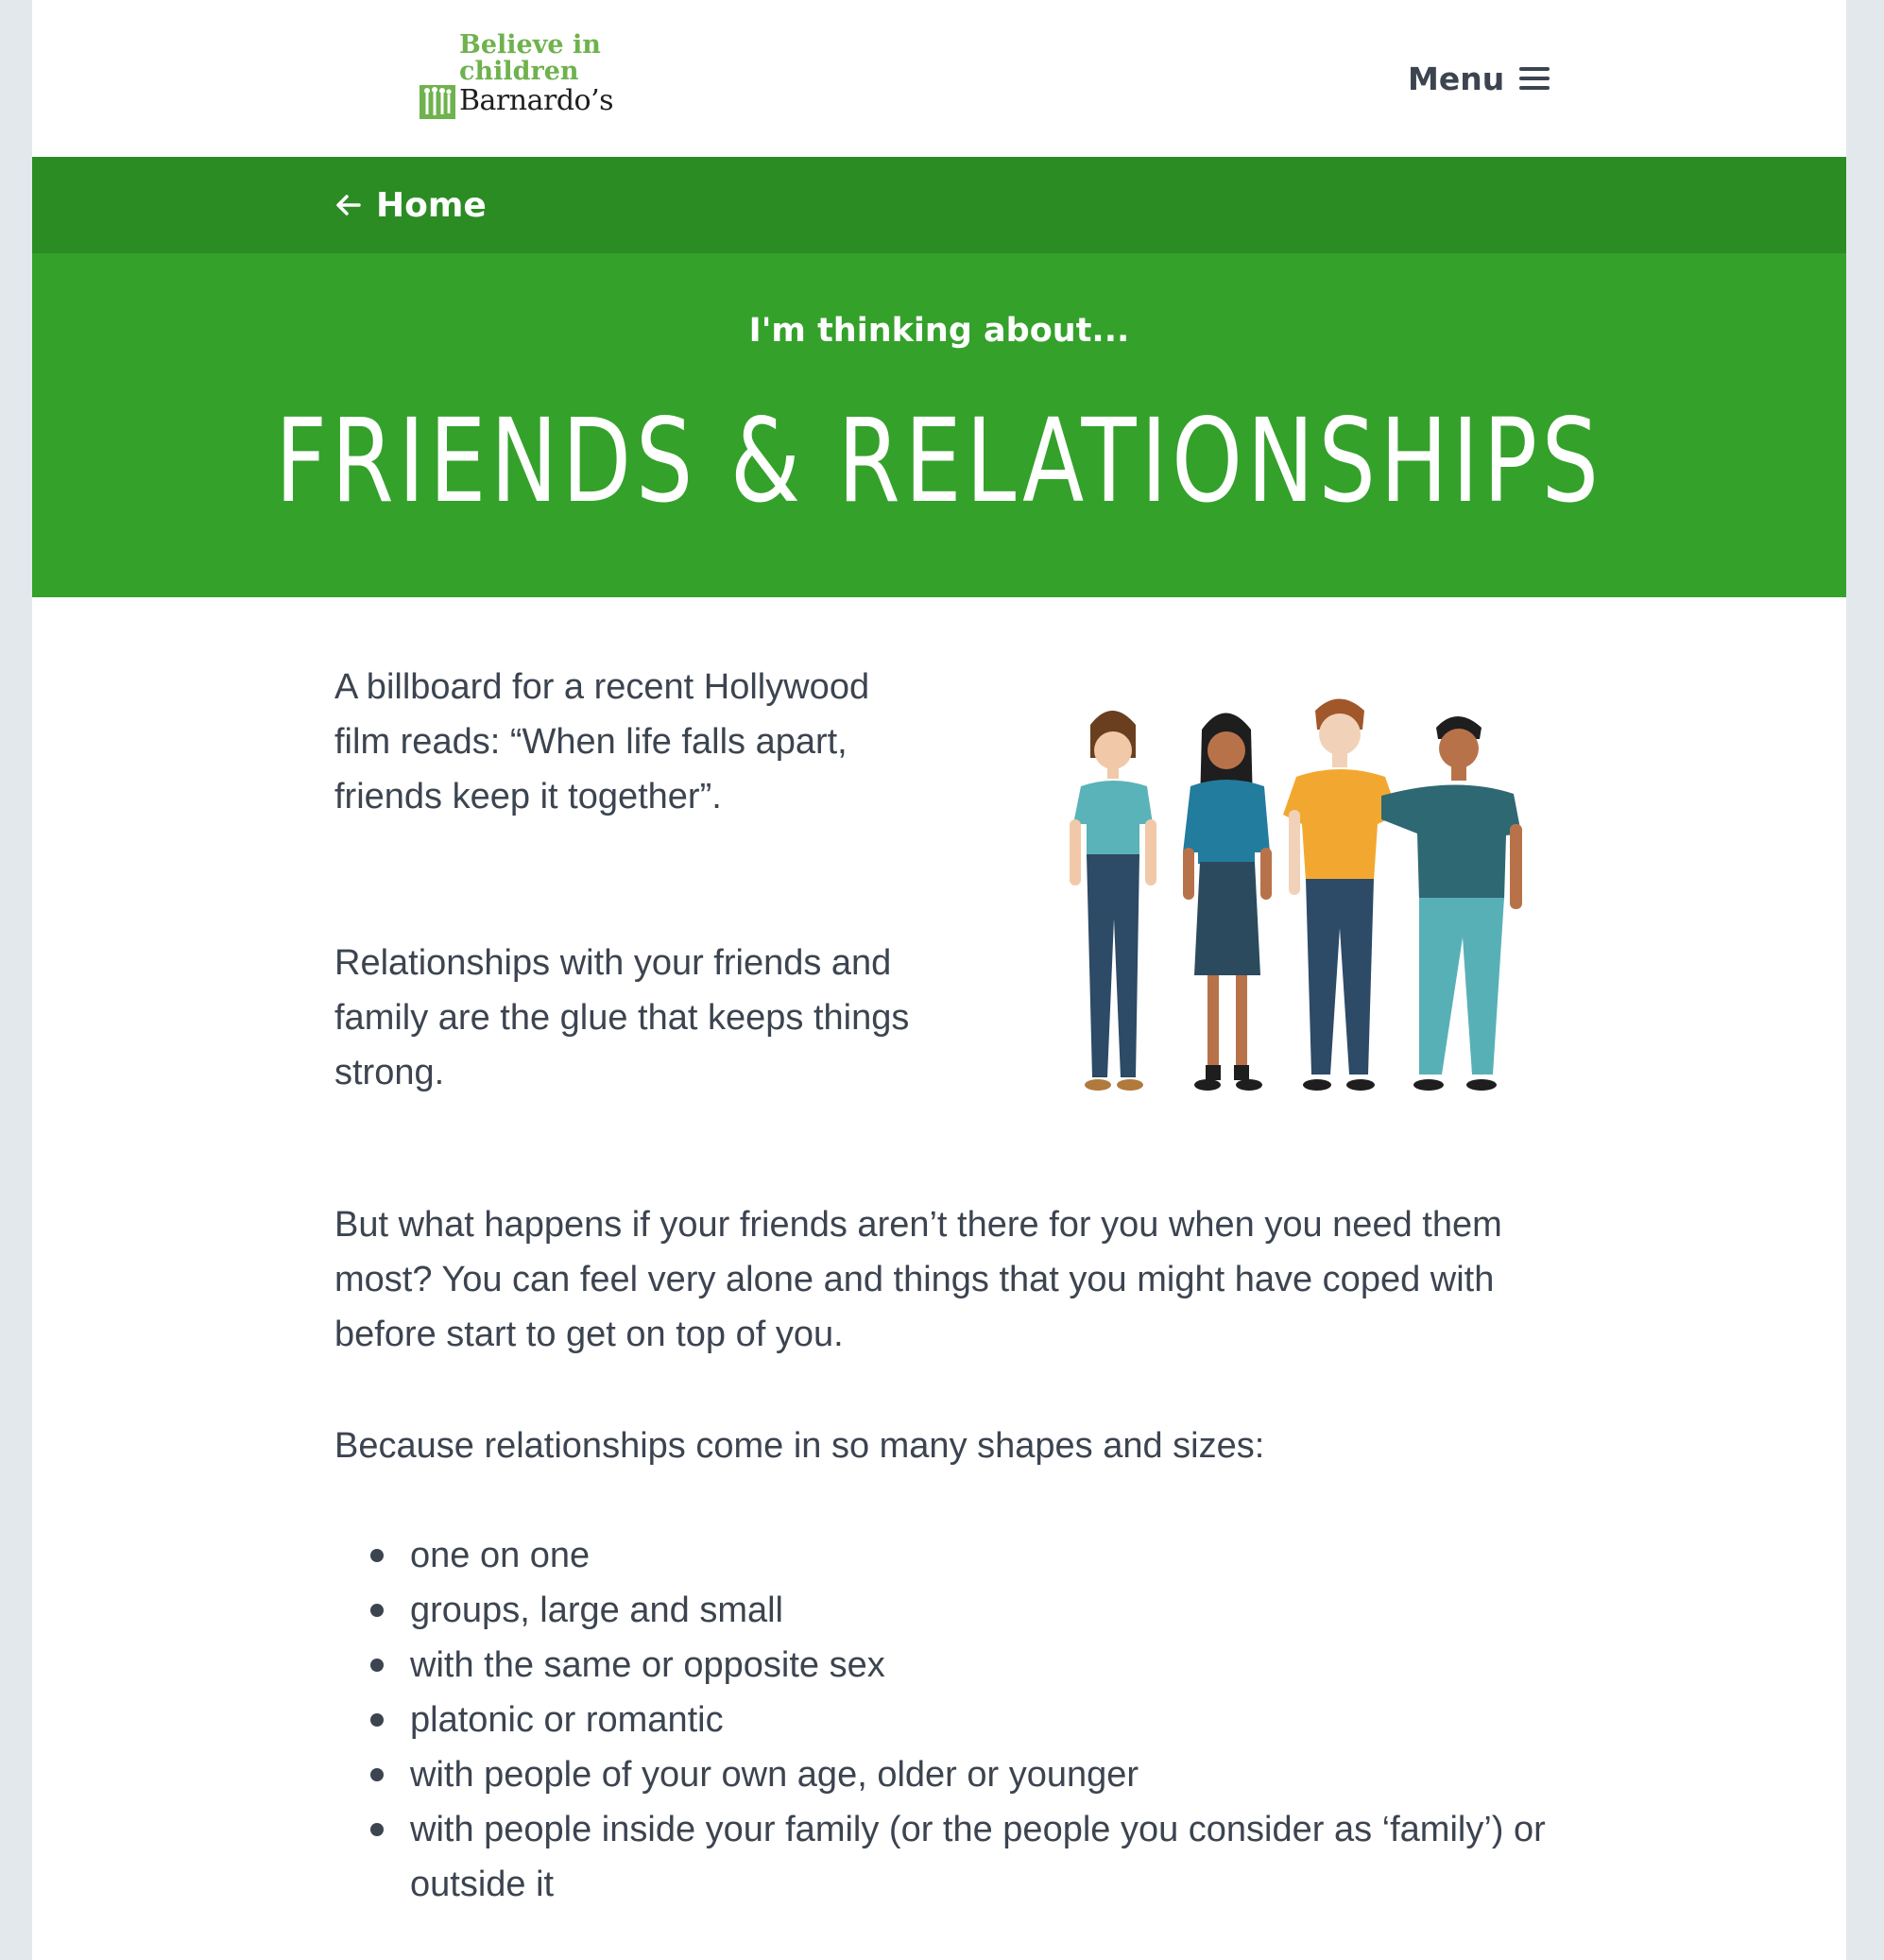 This screenshot has height=1960, width=1884. I want to click on arrow-left-icon, so click(348, 205).